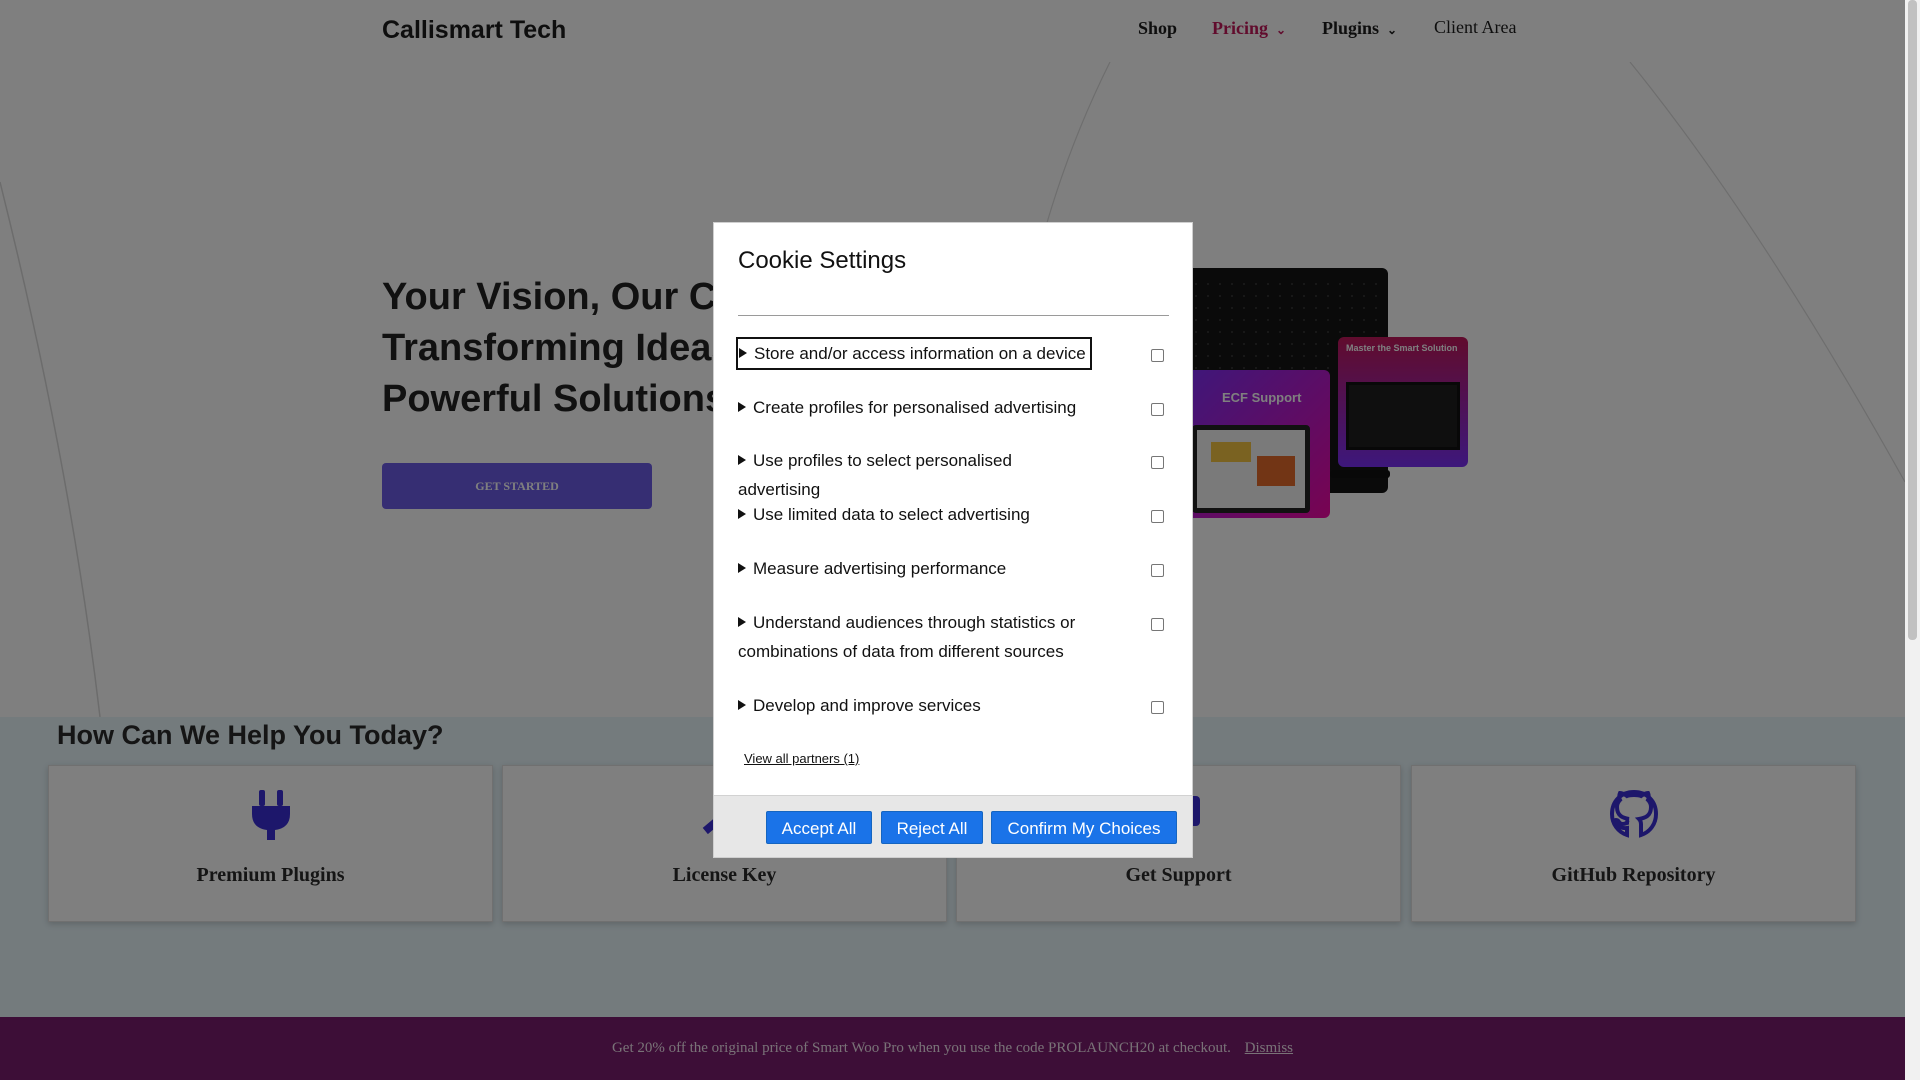 The image size is (1920, 1080). I want to click on purpose-checkbox-develop-services, so click(1157, 707).